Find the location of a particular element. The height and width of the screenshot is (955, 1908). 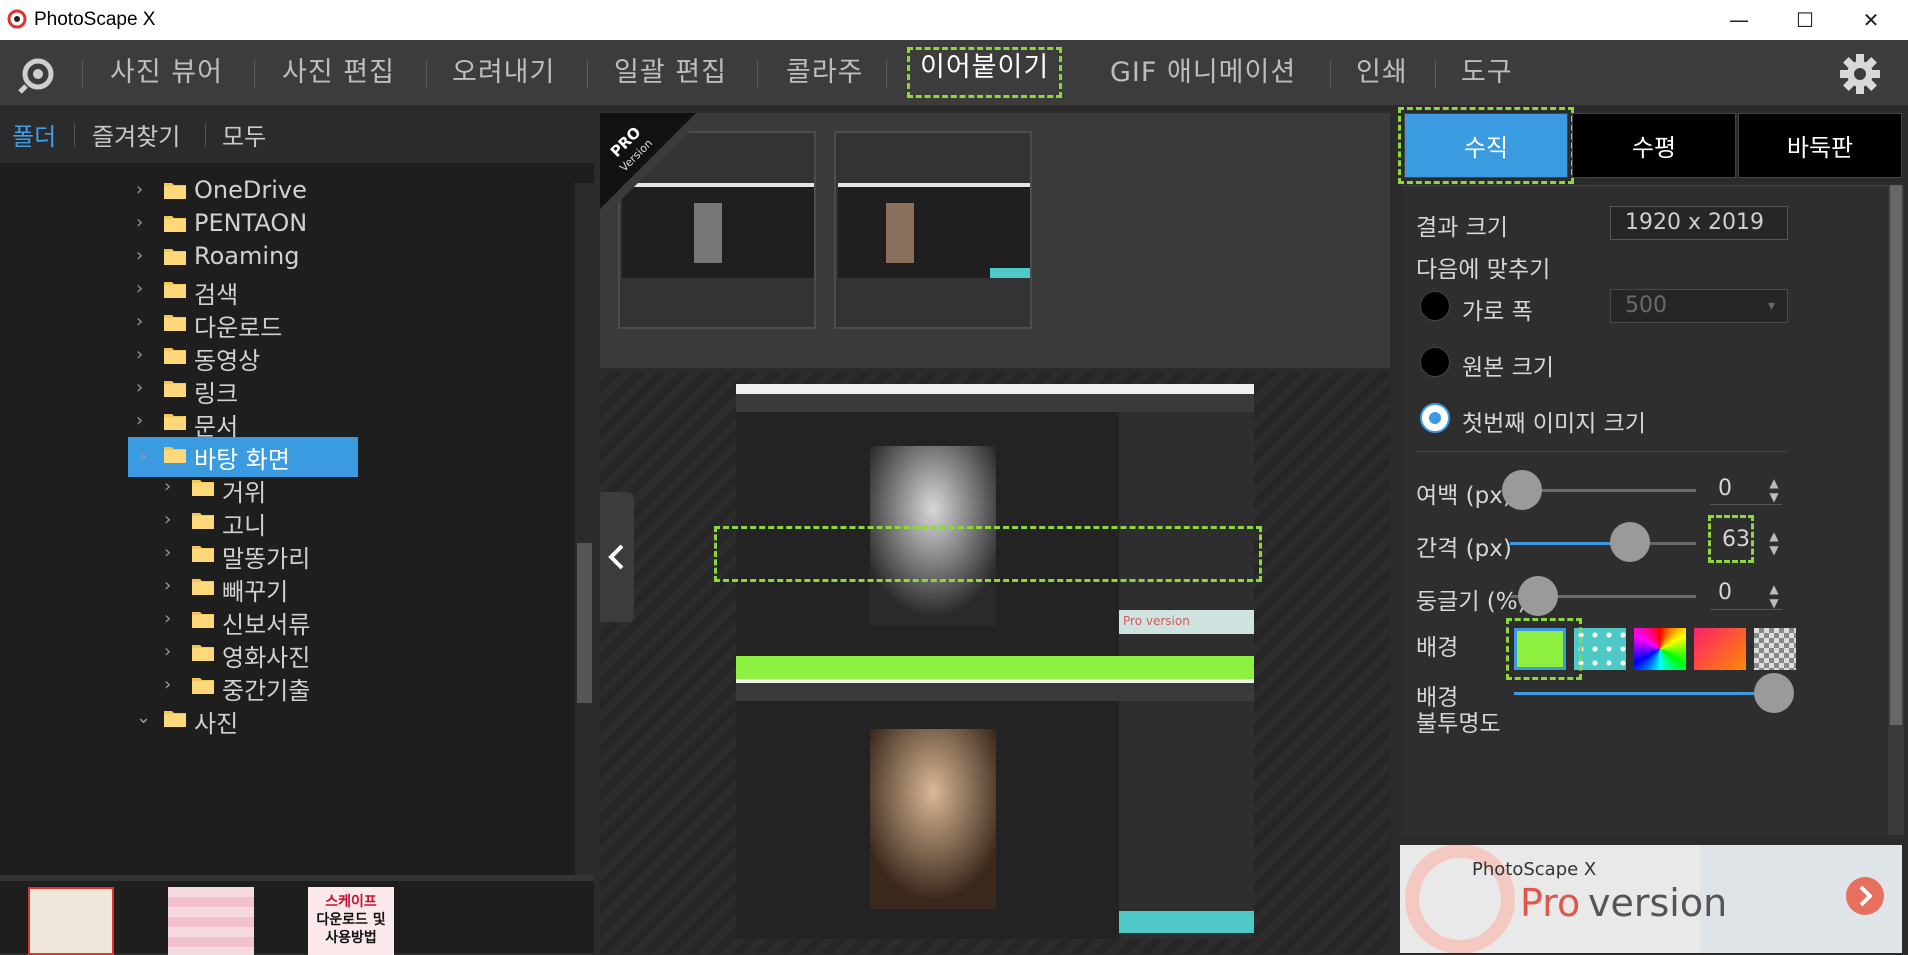

pro-version-ribbon: PRO Version is located at coordinates (648, 161).